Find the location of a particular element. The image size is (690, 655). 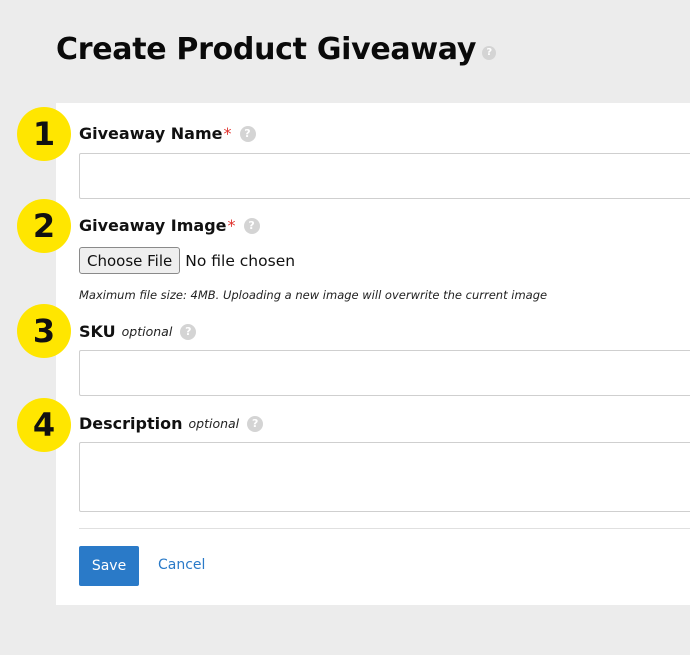

description-label: Description optional ? is located at coordinates (171, 423).